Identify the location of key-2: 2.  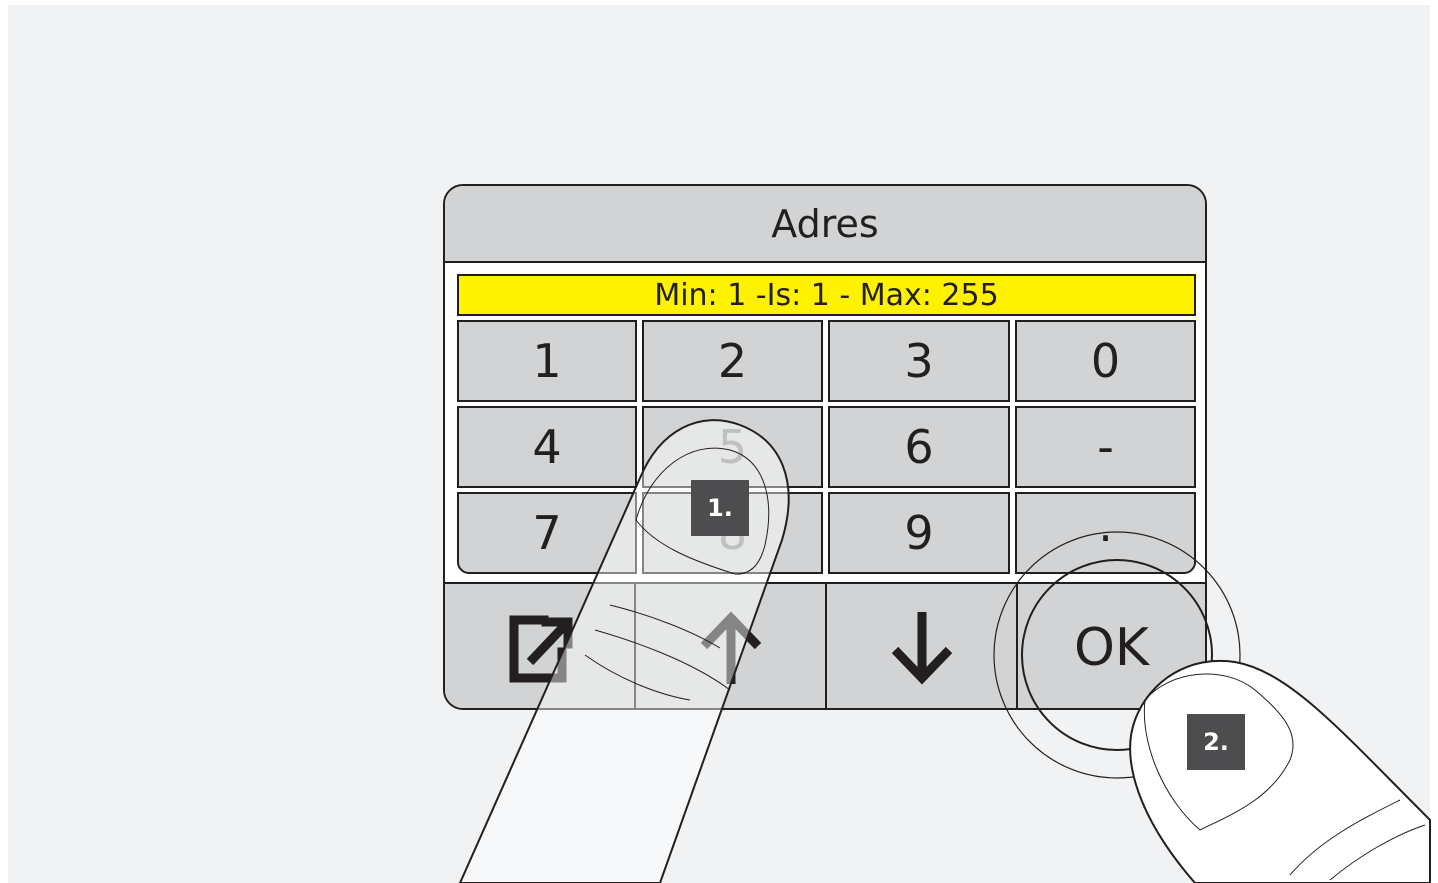
(732, 361).